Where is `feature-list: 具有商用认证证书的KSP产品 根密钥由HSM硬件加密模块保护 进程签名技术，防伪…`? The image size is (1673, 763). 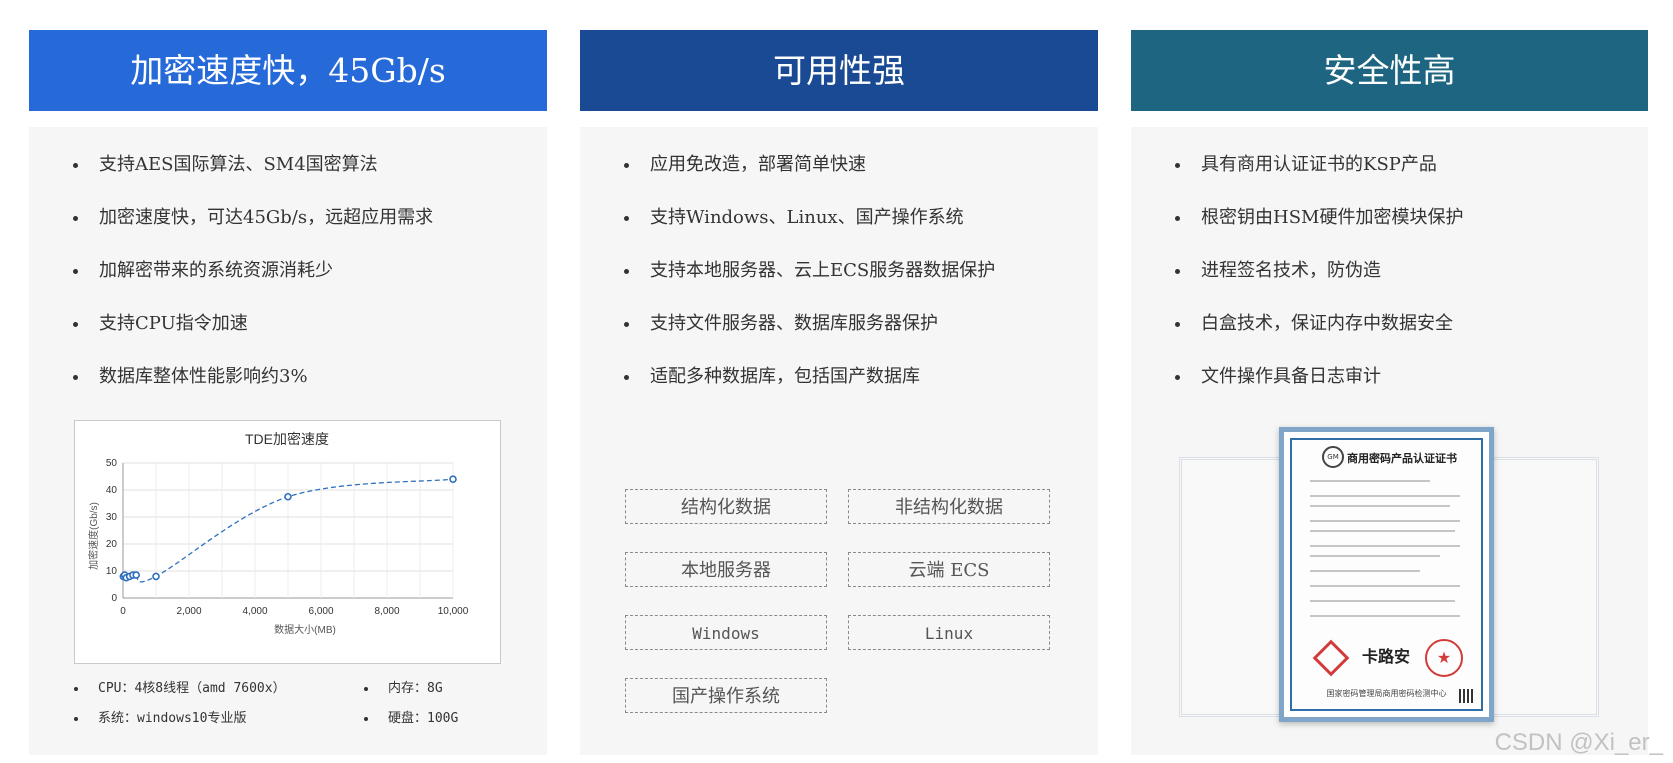
feature-list: 具有商用认证证书的KSP产品 根密钥由HSM硬件加密模块保护 进程签名技术，防伪… is located at coordinates (1406, 279).